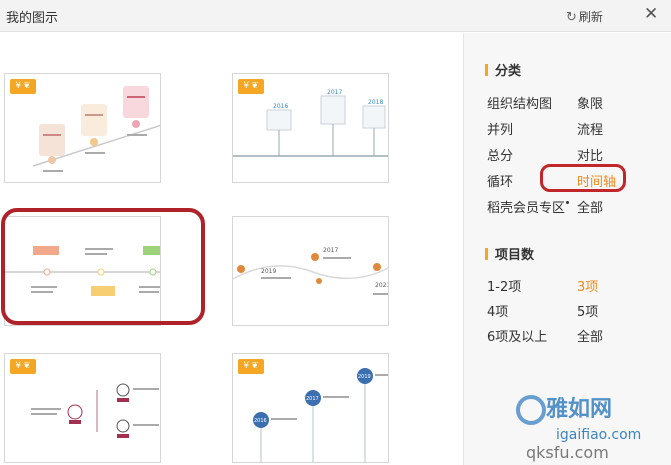 The height and width of the screenshot is (465, 671). Describe the element at coordinates (599, 435) in the screenshot. I see `watermark-url: igaifiao.com` at that location.